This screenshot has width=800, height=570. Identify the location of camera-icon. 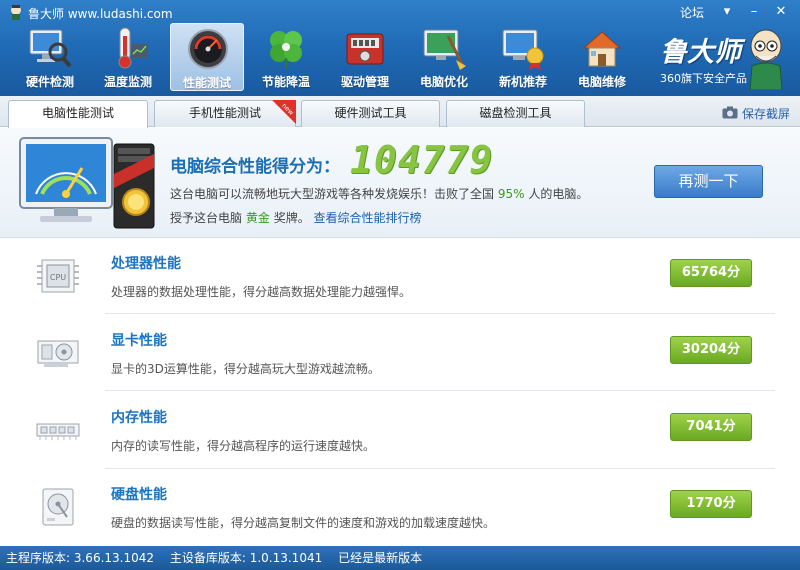
(730, 112).